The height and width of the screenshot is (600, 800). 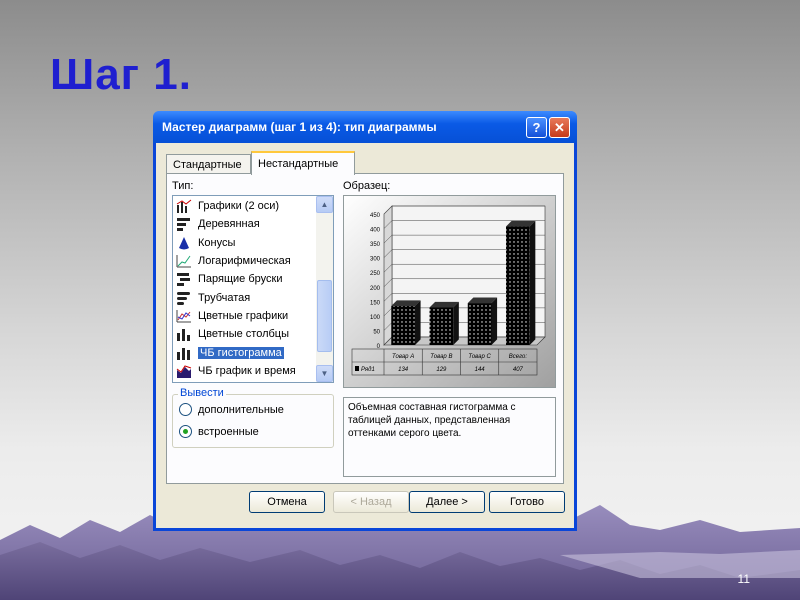 What do you see at coordinates (184, 206) in the screenshot?
I see `two-axis-chart-icon` at bounding box center [184, 206].